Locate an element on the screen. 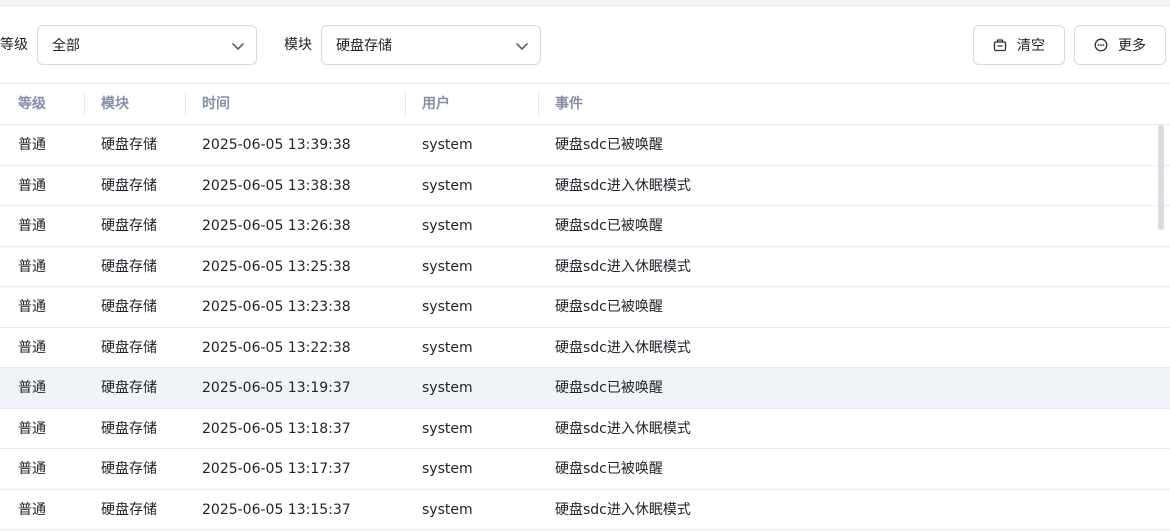 Image resolution: width=1170 pixels, height=531 pixels. filter-bar: 等级 全部 模块 硬盘存储 清空 更多 is located at coordinates (585, 45).